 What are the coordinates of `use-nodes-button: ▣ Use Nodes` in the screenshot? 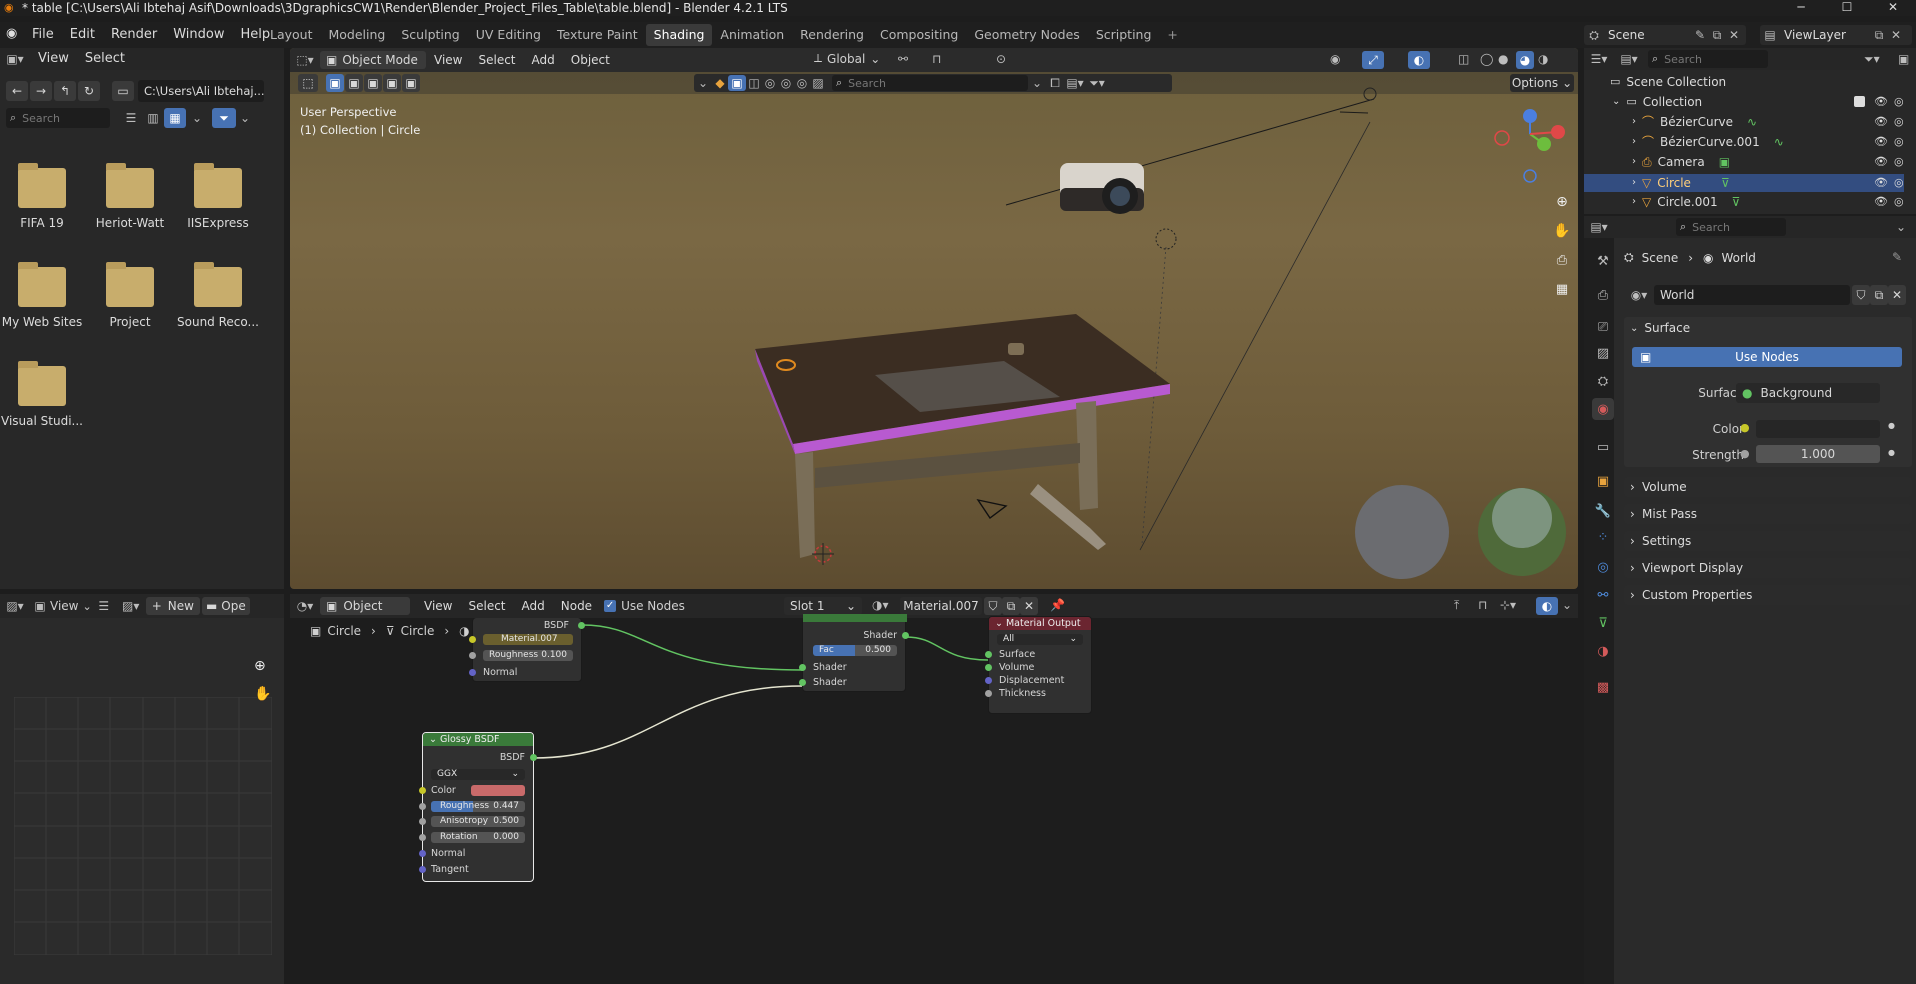 It's located at (1767, 357).